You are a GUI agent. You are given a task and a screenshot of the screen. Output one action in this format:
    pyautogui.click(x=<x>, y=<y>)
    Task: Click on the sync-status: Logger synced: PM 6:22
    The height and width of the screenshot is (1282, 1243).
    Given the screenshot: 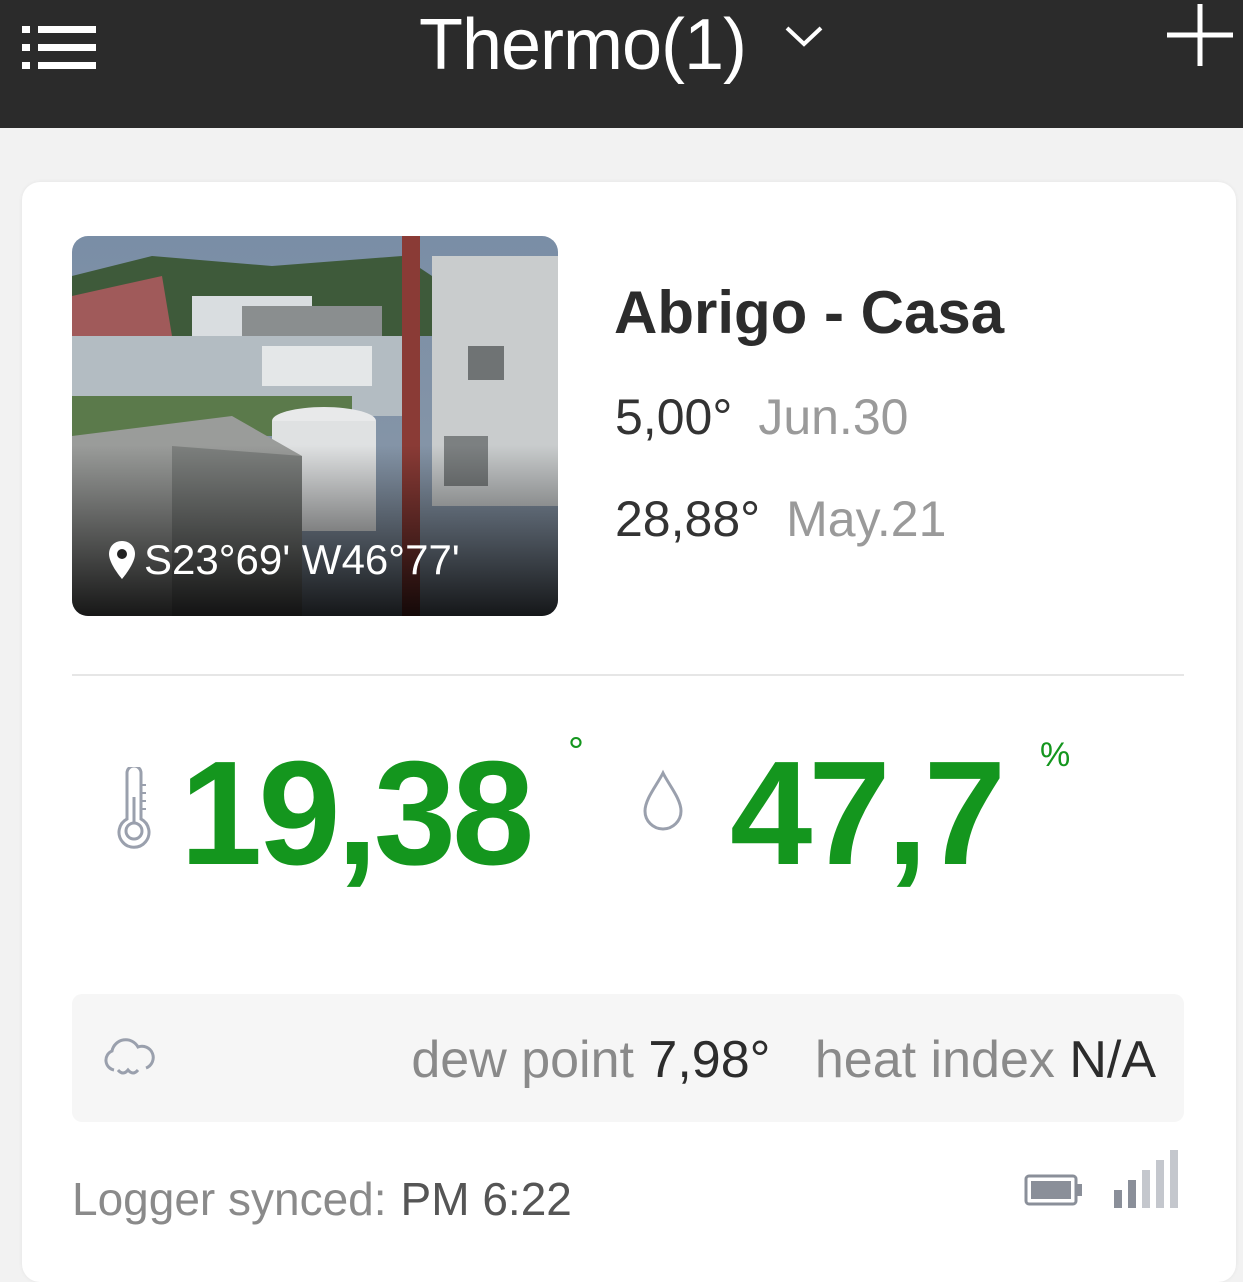 What is the action you would take?
    pyautogui.click(x=322, y=1199)
    